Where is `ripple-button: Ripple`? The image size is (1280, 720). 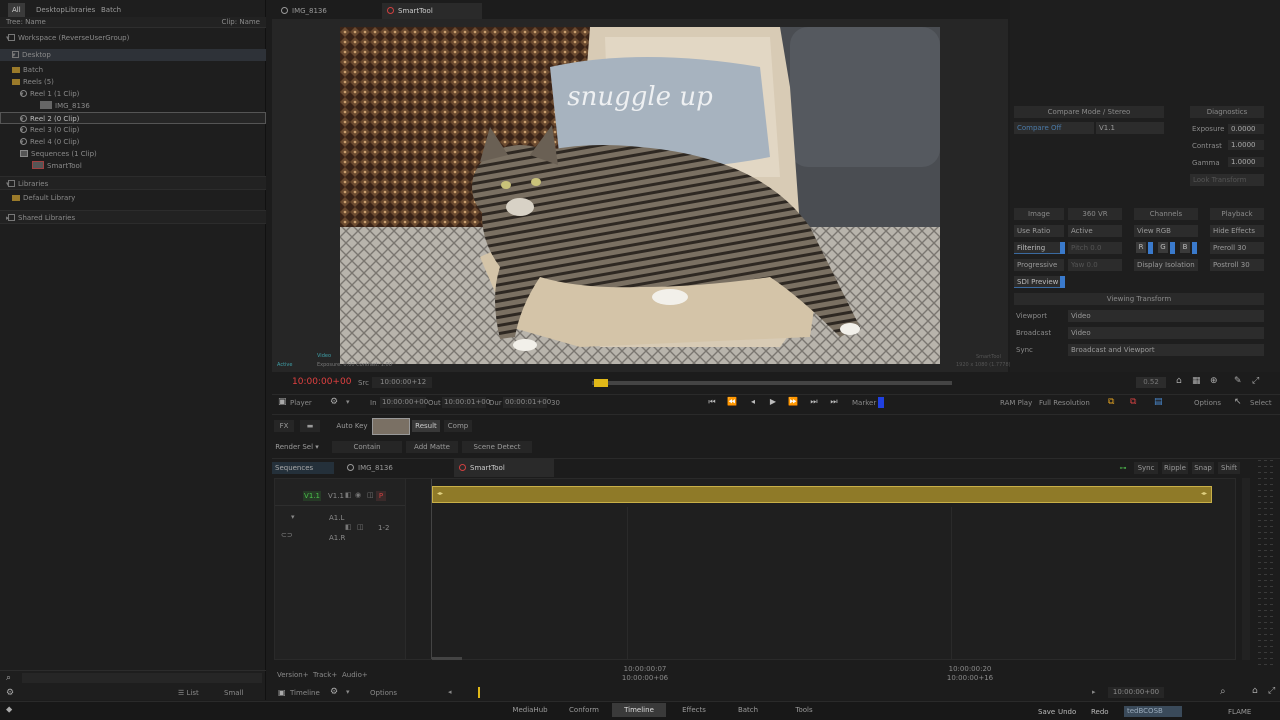 ripple-button: Ripple is located at coordinates (1175, 468).